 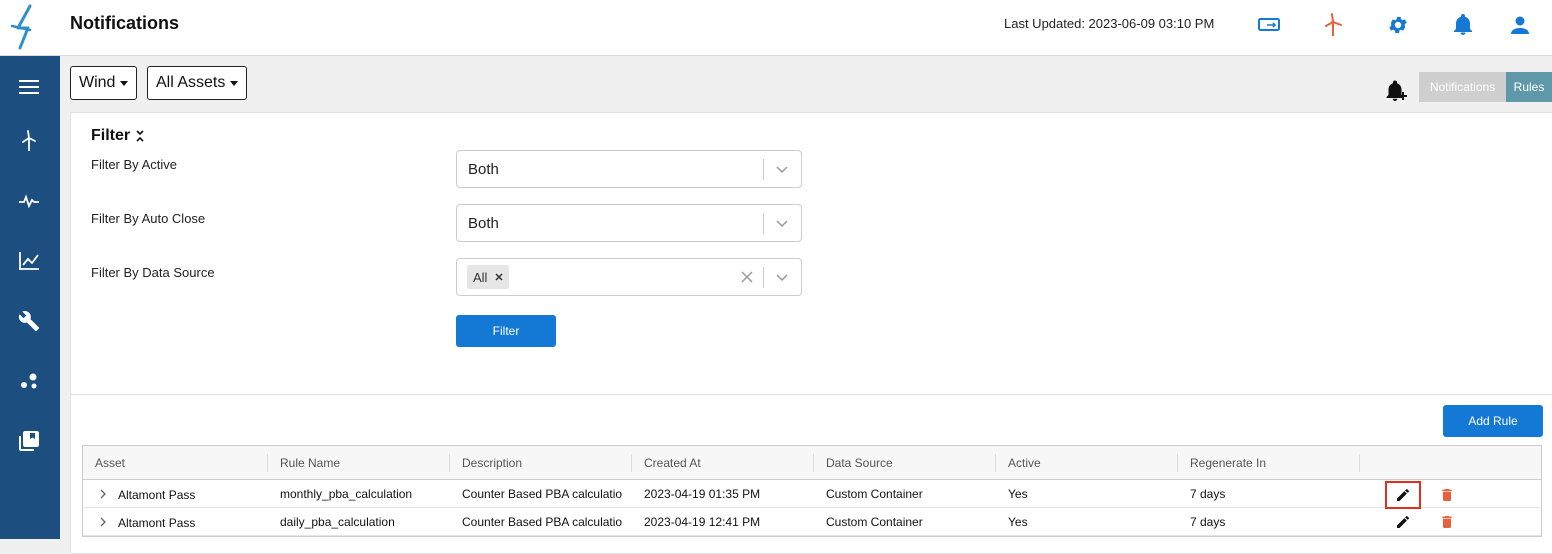 I want to click on column-header-regenerate-in: Regenerate In, so click(x=1228, y=463).